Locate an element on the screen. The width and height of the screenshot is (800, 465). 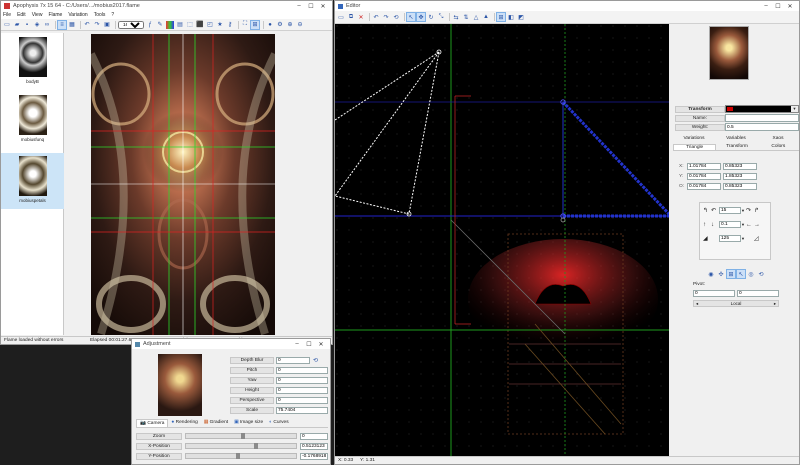
rotate-right-small-icon: ↷ is located at coordinates (750, 210).